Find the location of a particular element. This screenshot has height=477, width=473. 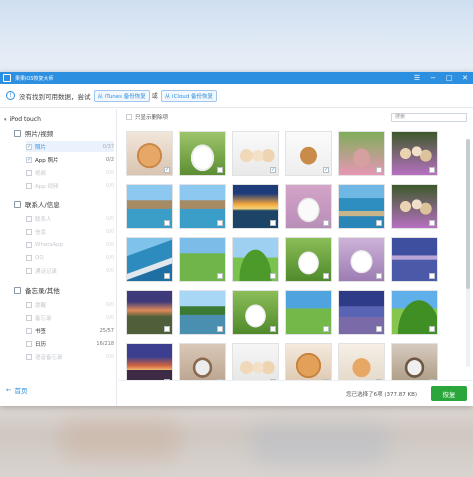

search-input: 搜索 is located at coordinates (429, 117).